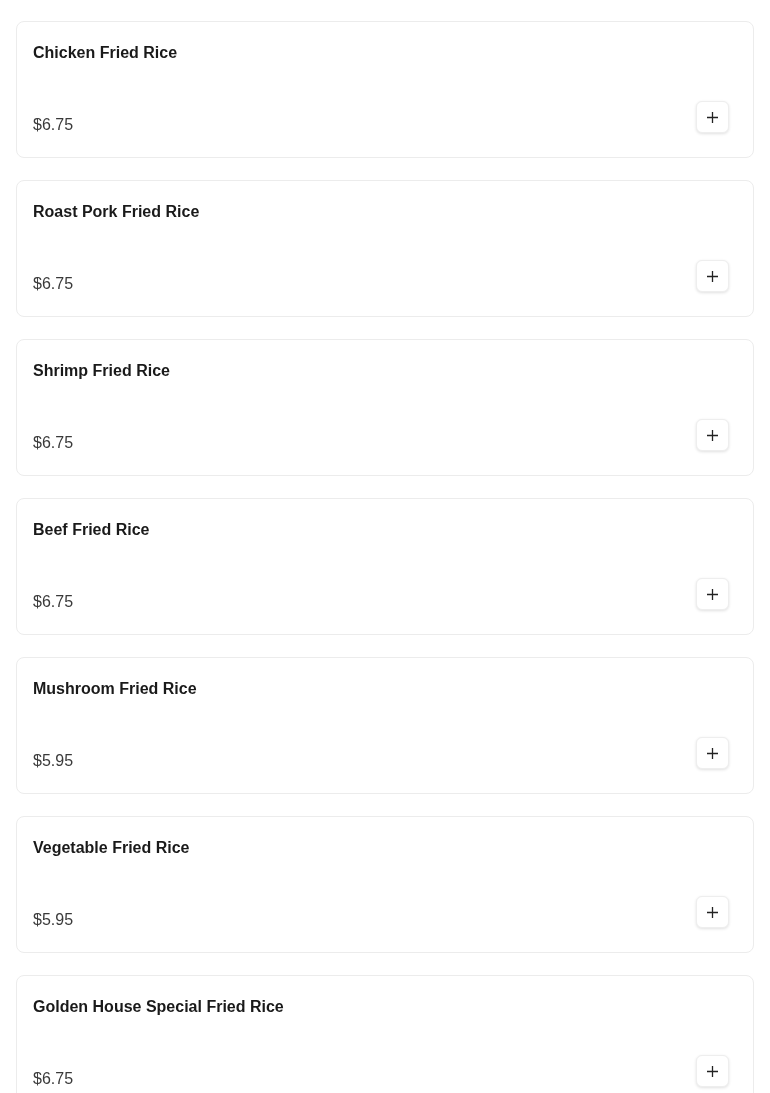  I want to click on item-name: Vegetable Fried Rice, so click(112, 848).